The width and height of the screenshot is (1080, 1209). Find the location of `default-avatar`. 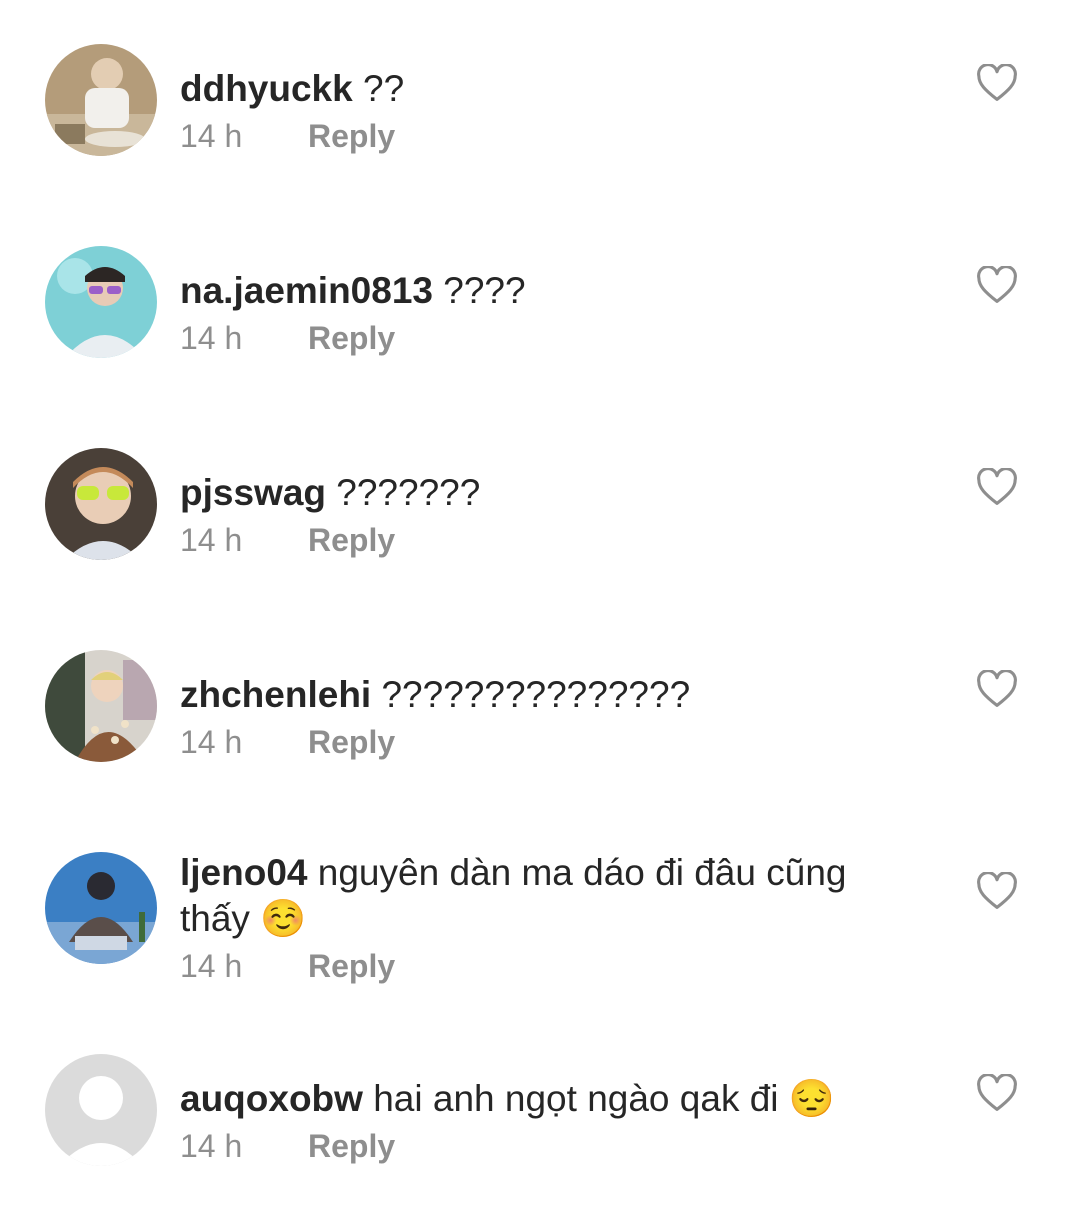

default-avatar is located at coordinates (101, 1110).